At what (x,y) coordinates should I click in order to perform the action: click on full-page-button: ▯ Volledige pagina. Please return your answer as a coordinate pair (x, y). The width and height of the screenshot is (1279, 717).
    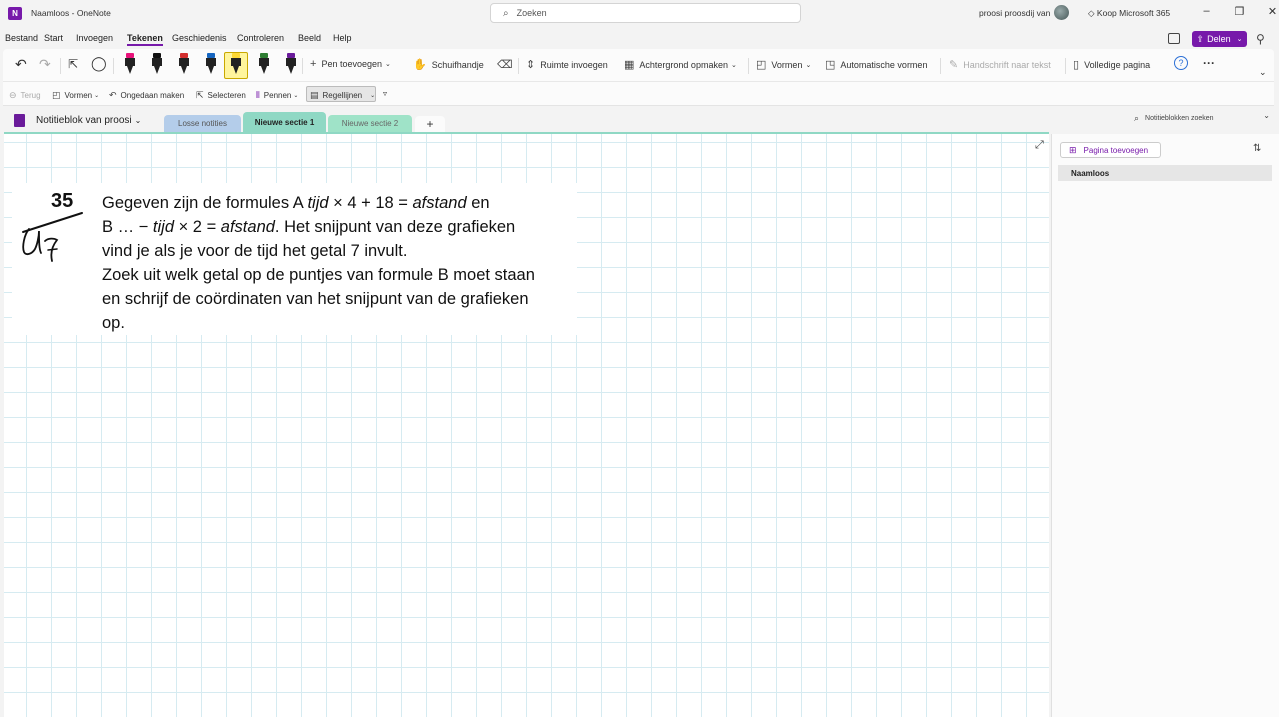
    Looking at the image, I should click on (1111, 64).